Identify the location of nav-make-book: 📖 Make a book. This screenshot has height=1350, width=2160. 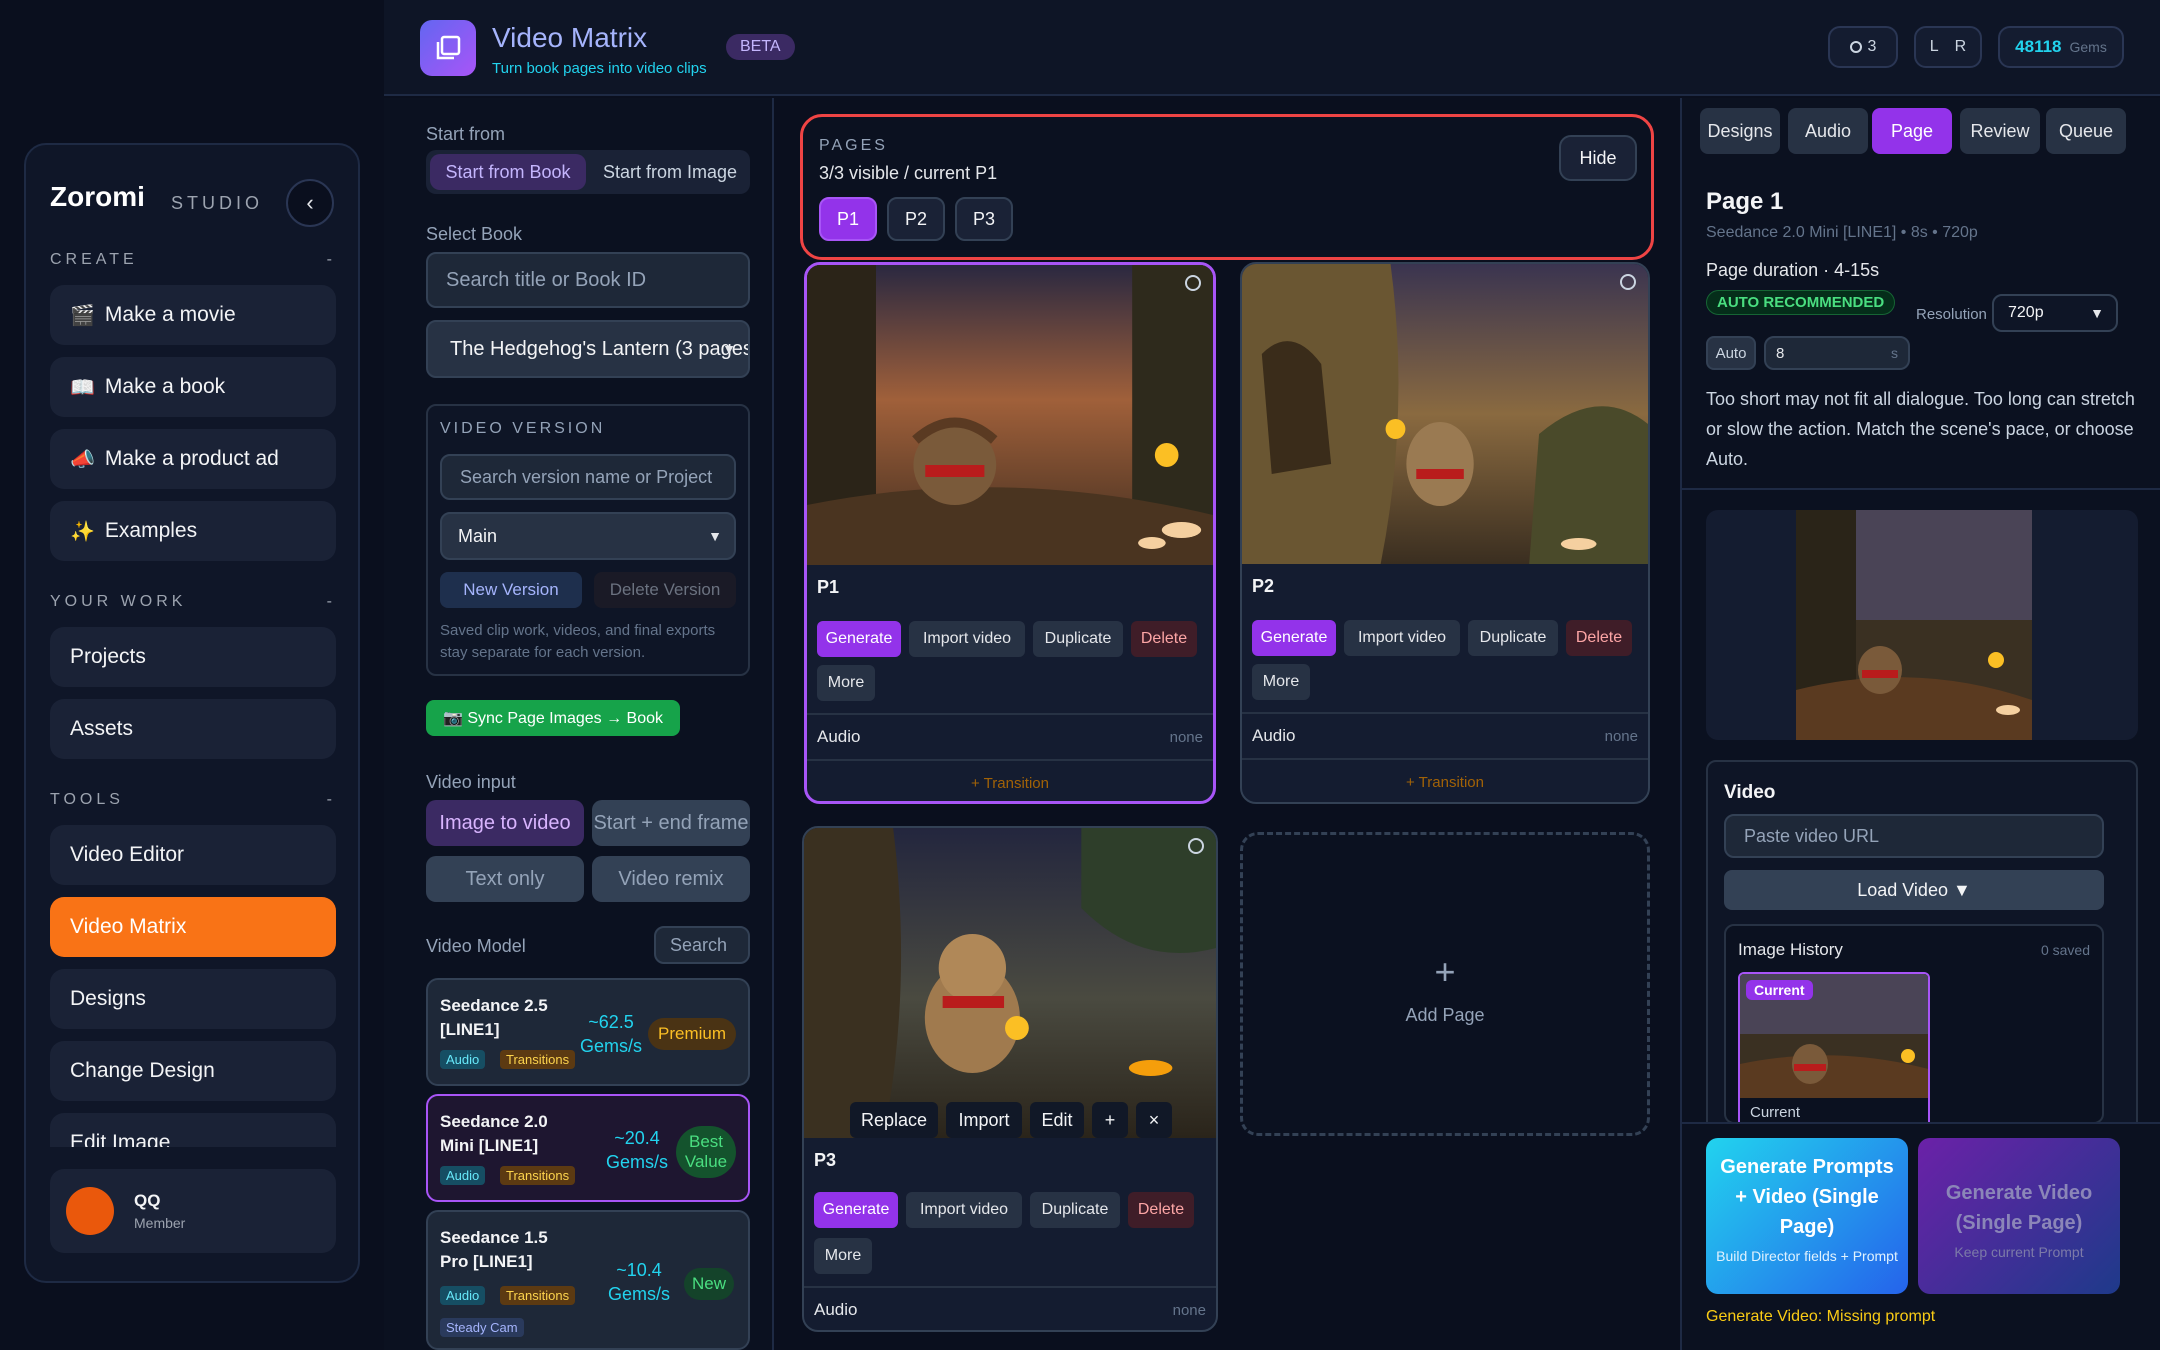
(193, 387).